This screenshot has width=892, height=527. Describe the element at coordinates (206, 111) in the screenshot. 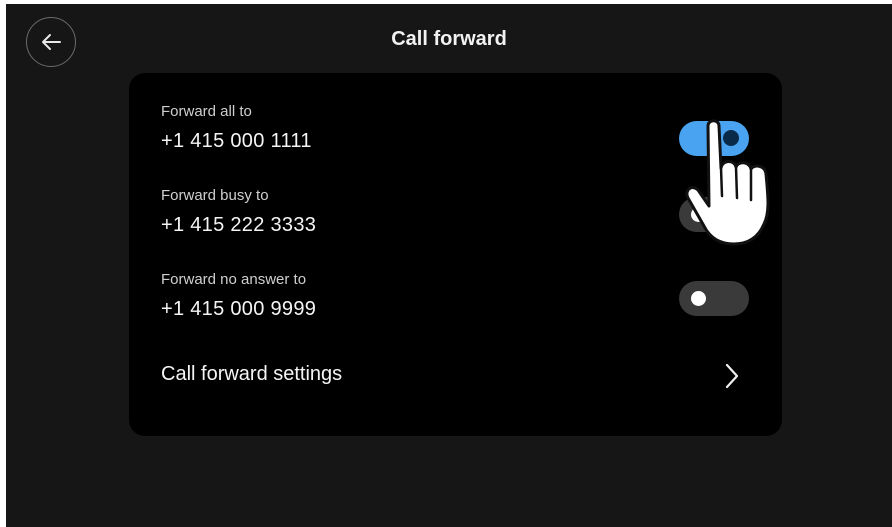

I see `forward-all-label: Forward all to` at that location.